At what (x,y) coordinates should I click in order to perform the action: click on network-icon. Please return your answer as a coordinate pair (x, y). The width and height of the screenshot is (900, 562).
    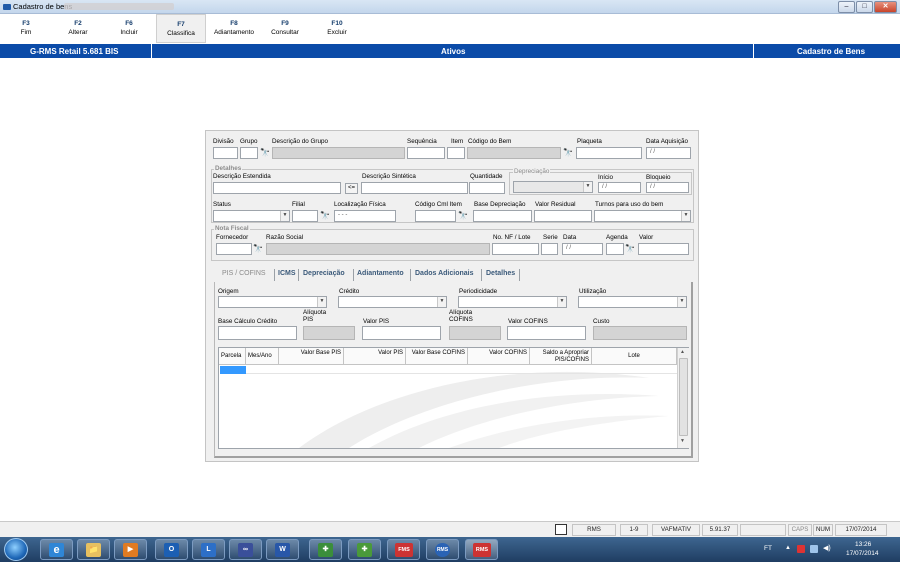
    Looking at the image, I should click on (814, 549).